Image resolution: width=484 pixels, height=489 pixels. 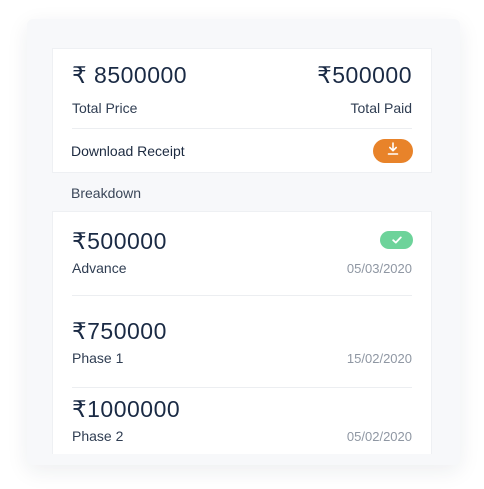 I want to click on total-paid-value: ₹500000, so click(x=364, y=75).